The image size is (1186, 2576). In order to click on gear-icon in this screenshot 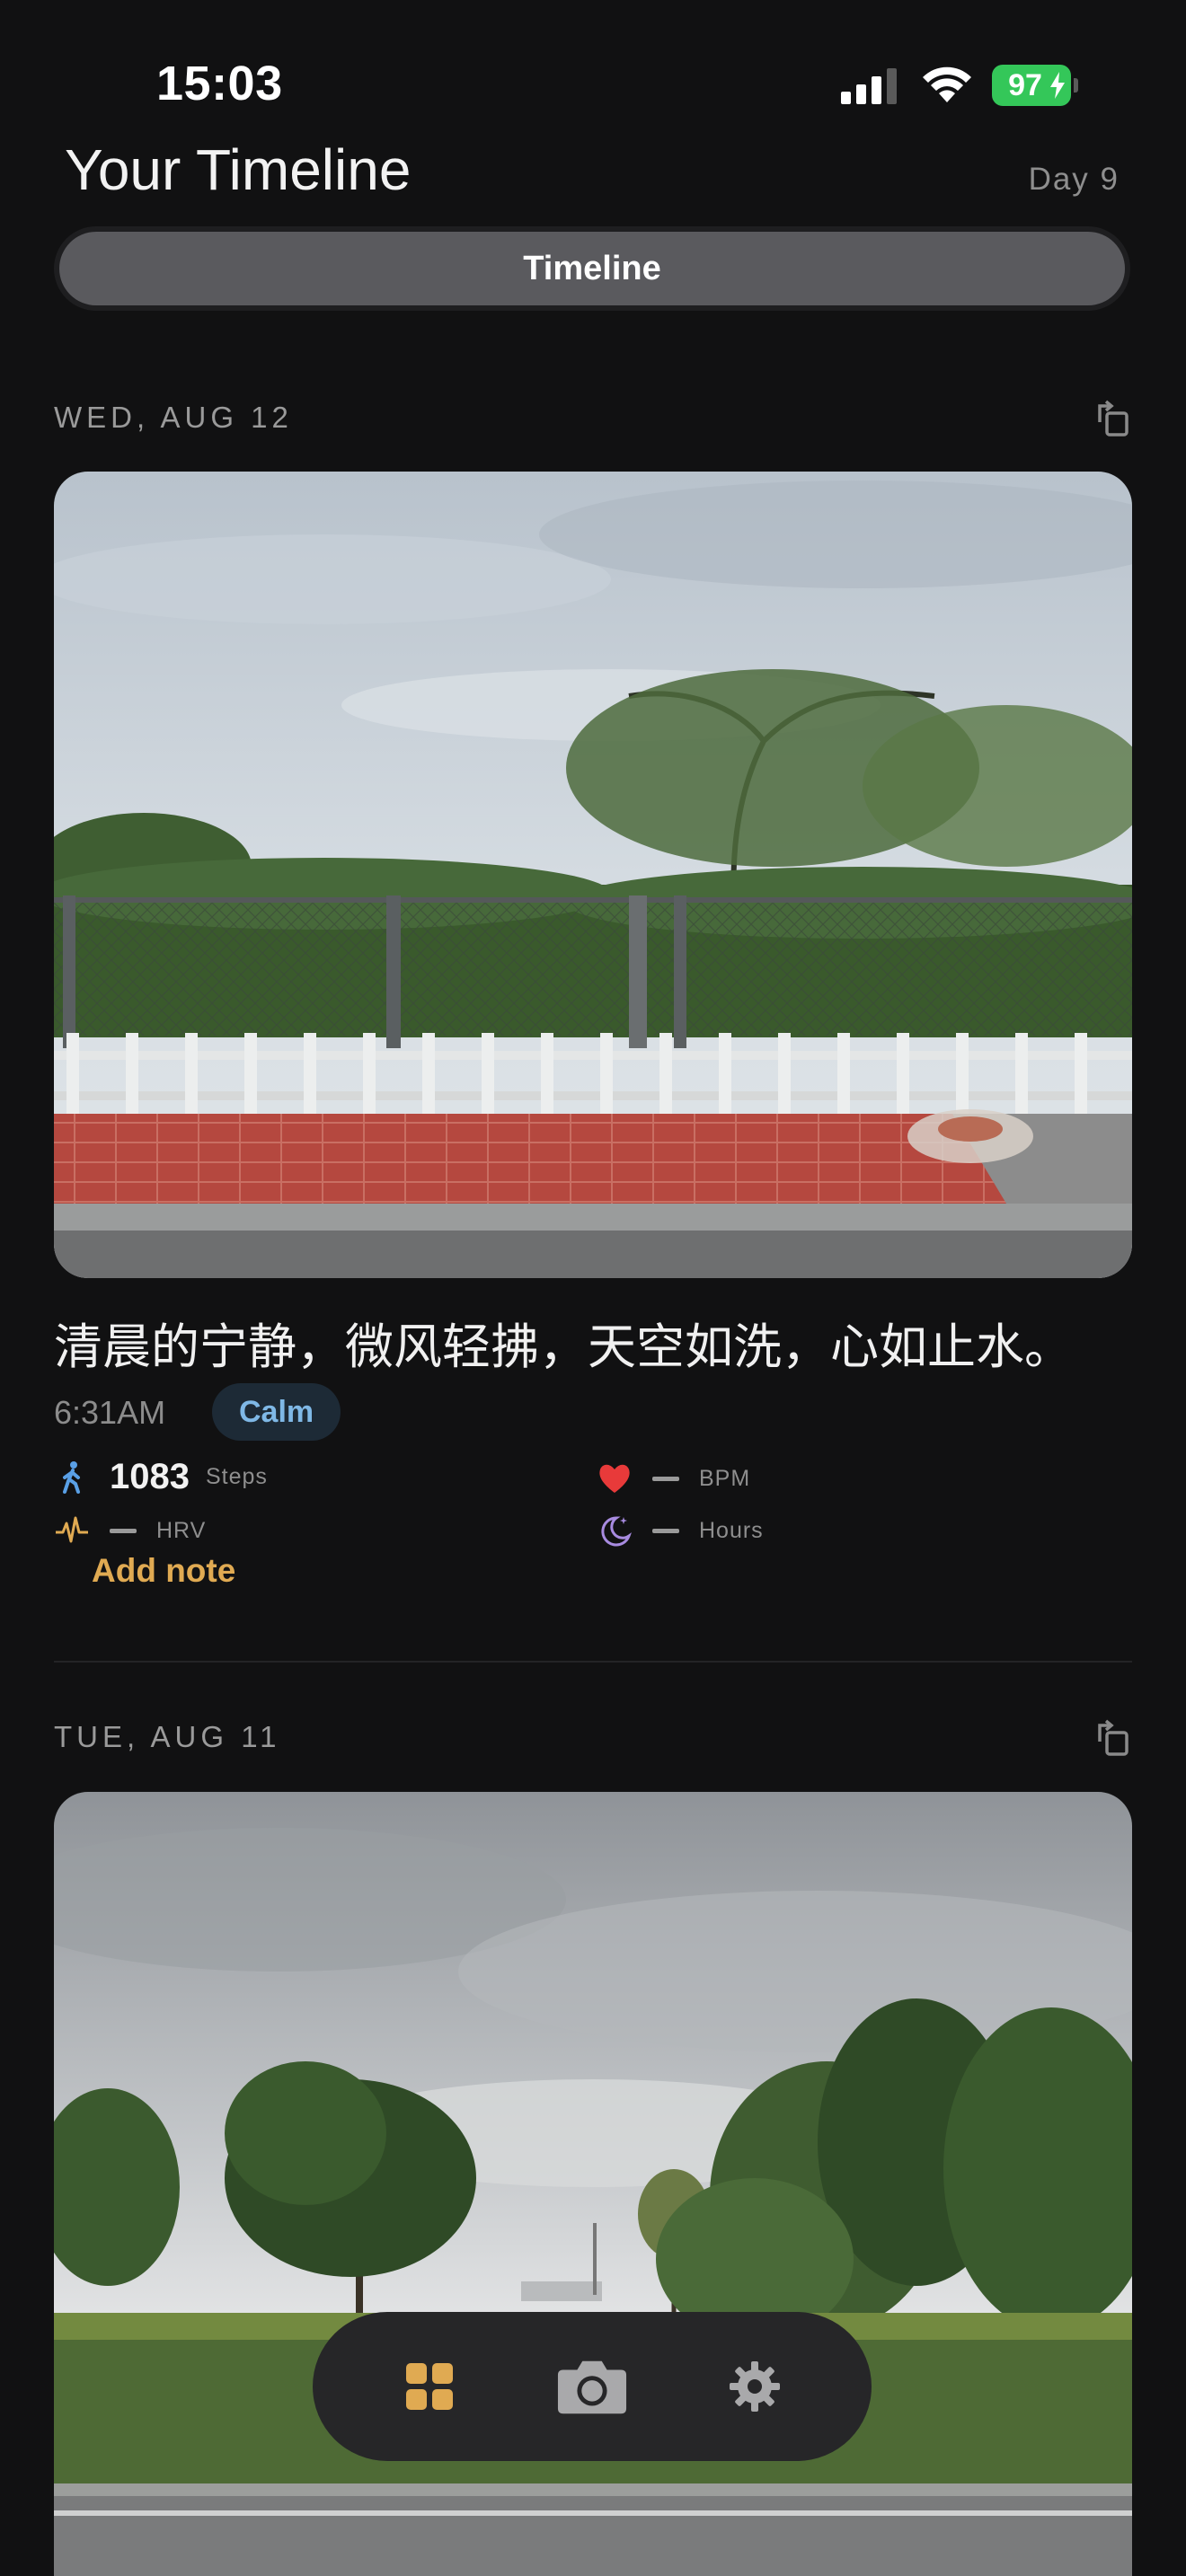, I will do `click(754, 2386)`.